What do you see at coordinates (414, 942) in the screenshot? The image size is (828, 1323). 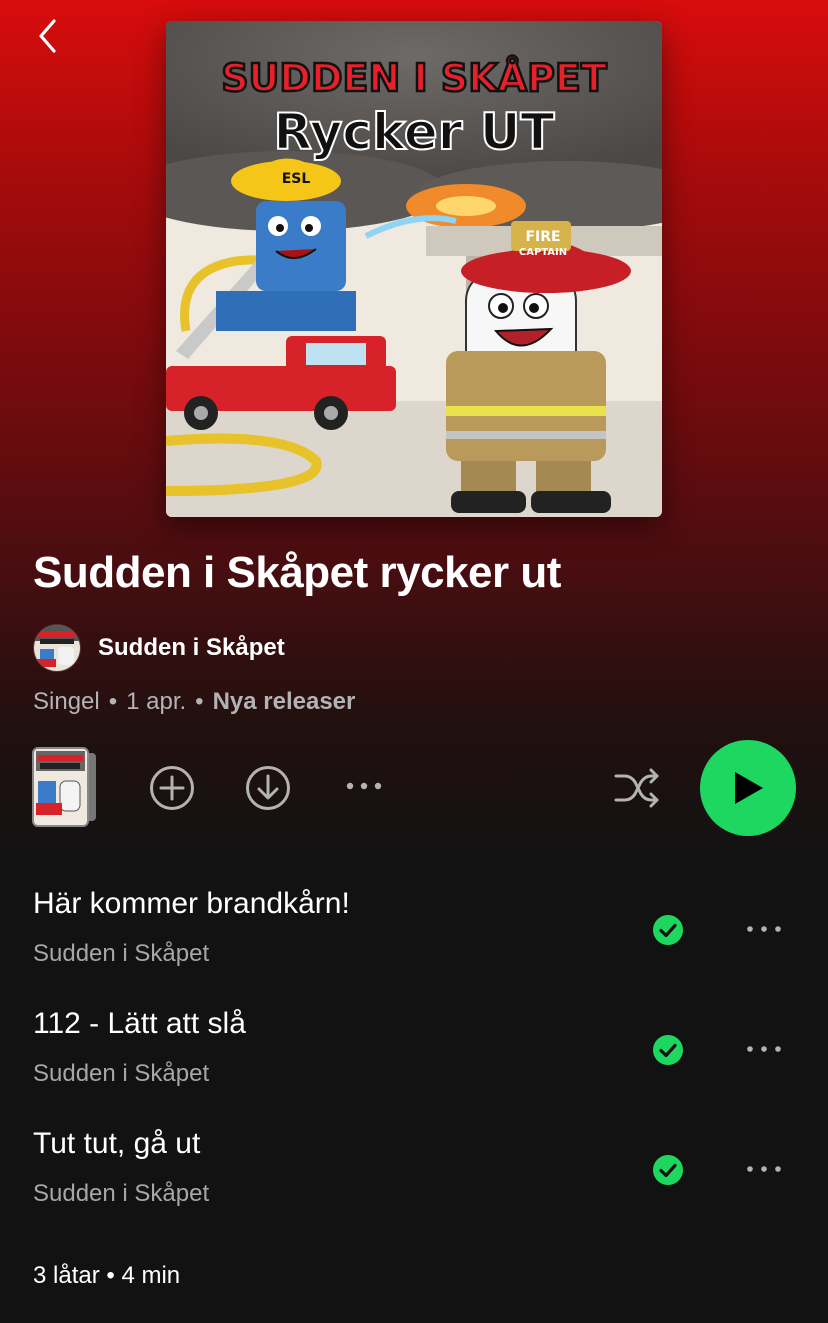 I see `track-row: Här kommer brandkårn! Sudden i Skåpet` at bounding box center [414, 942].